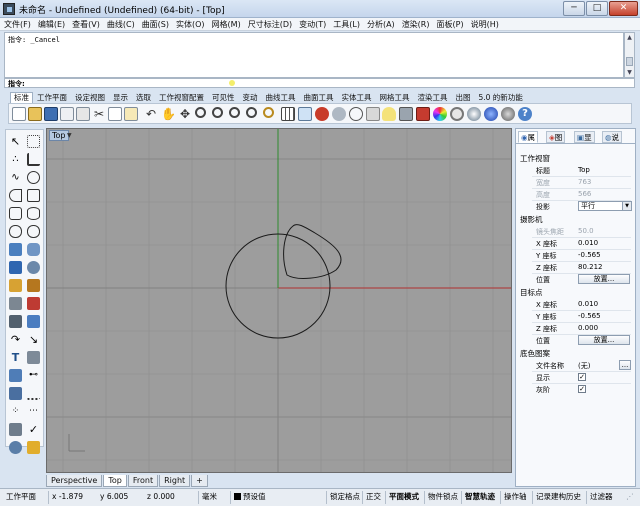  What do you see at coordinates (248, 497) in the screenshot?
I see `status-layer: 预设值` at bounding box center [248, 497].